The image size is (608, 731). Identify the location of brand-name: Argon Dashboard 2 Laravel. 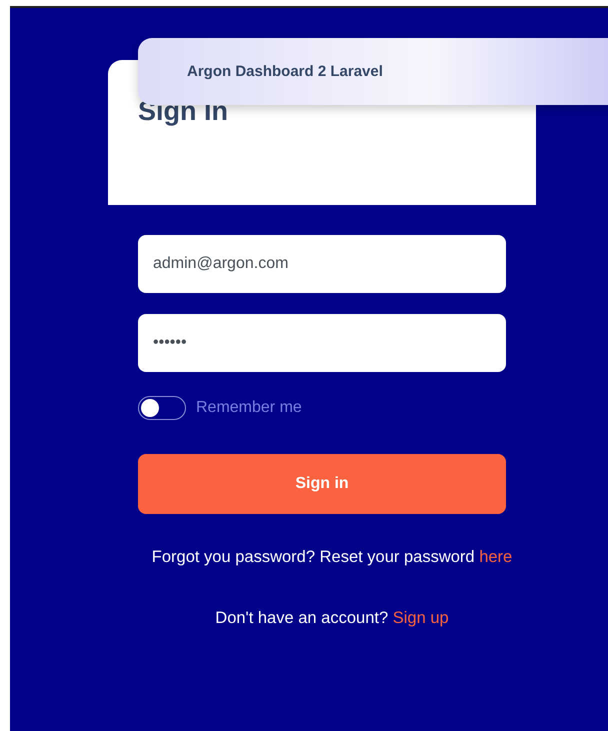
(285, 71).